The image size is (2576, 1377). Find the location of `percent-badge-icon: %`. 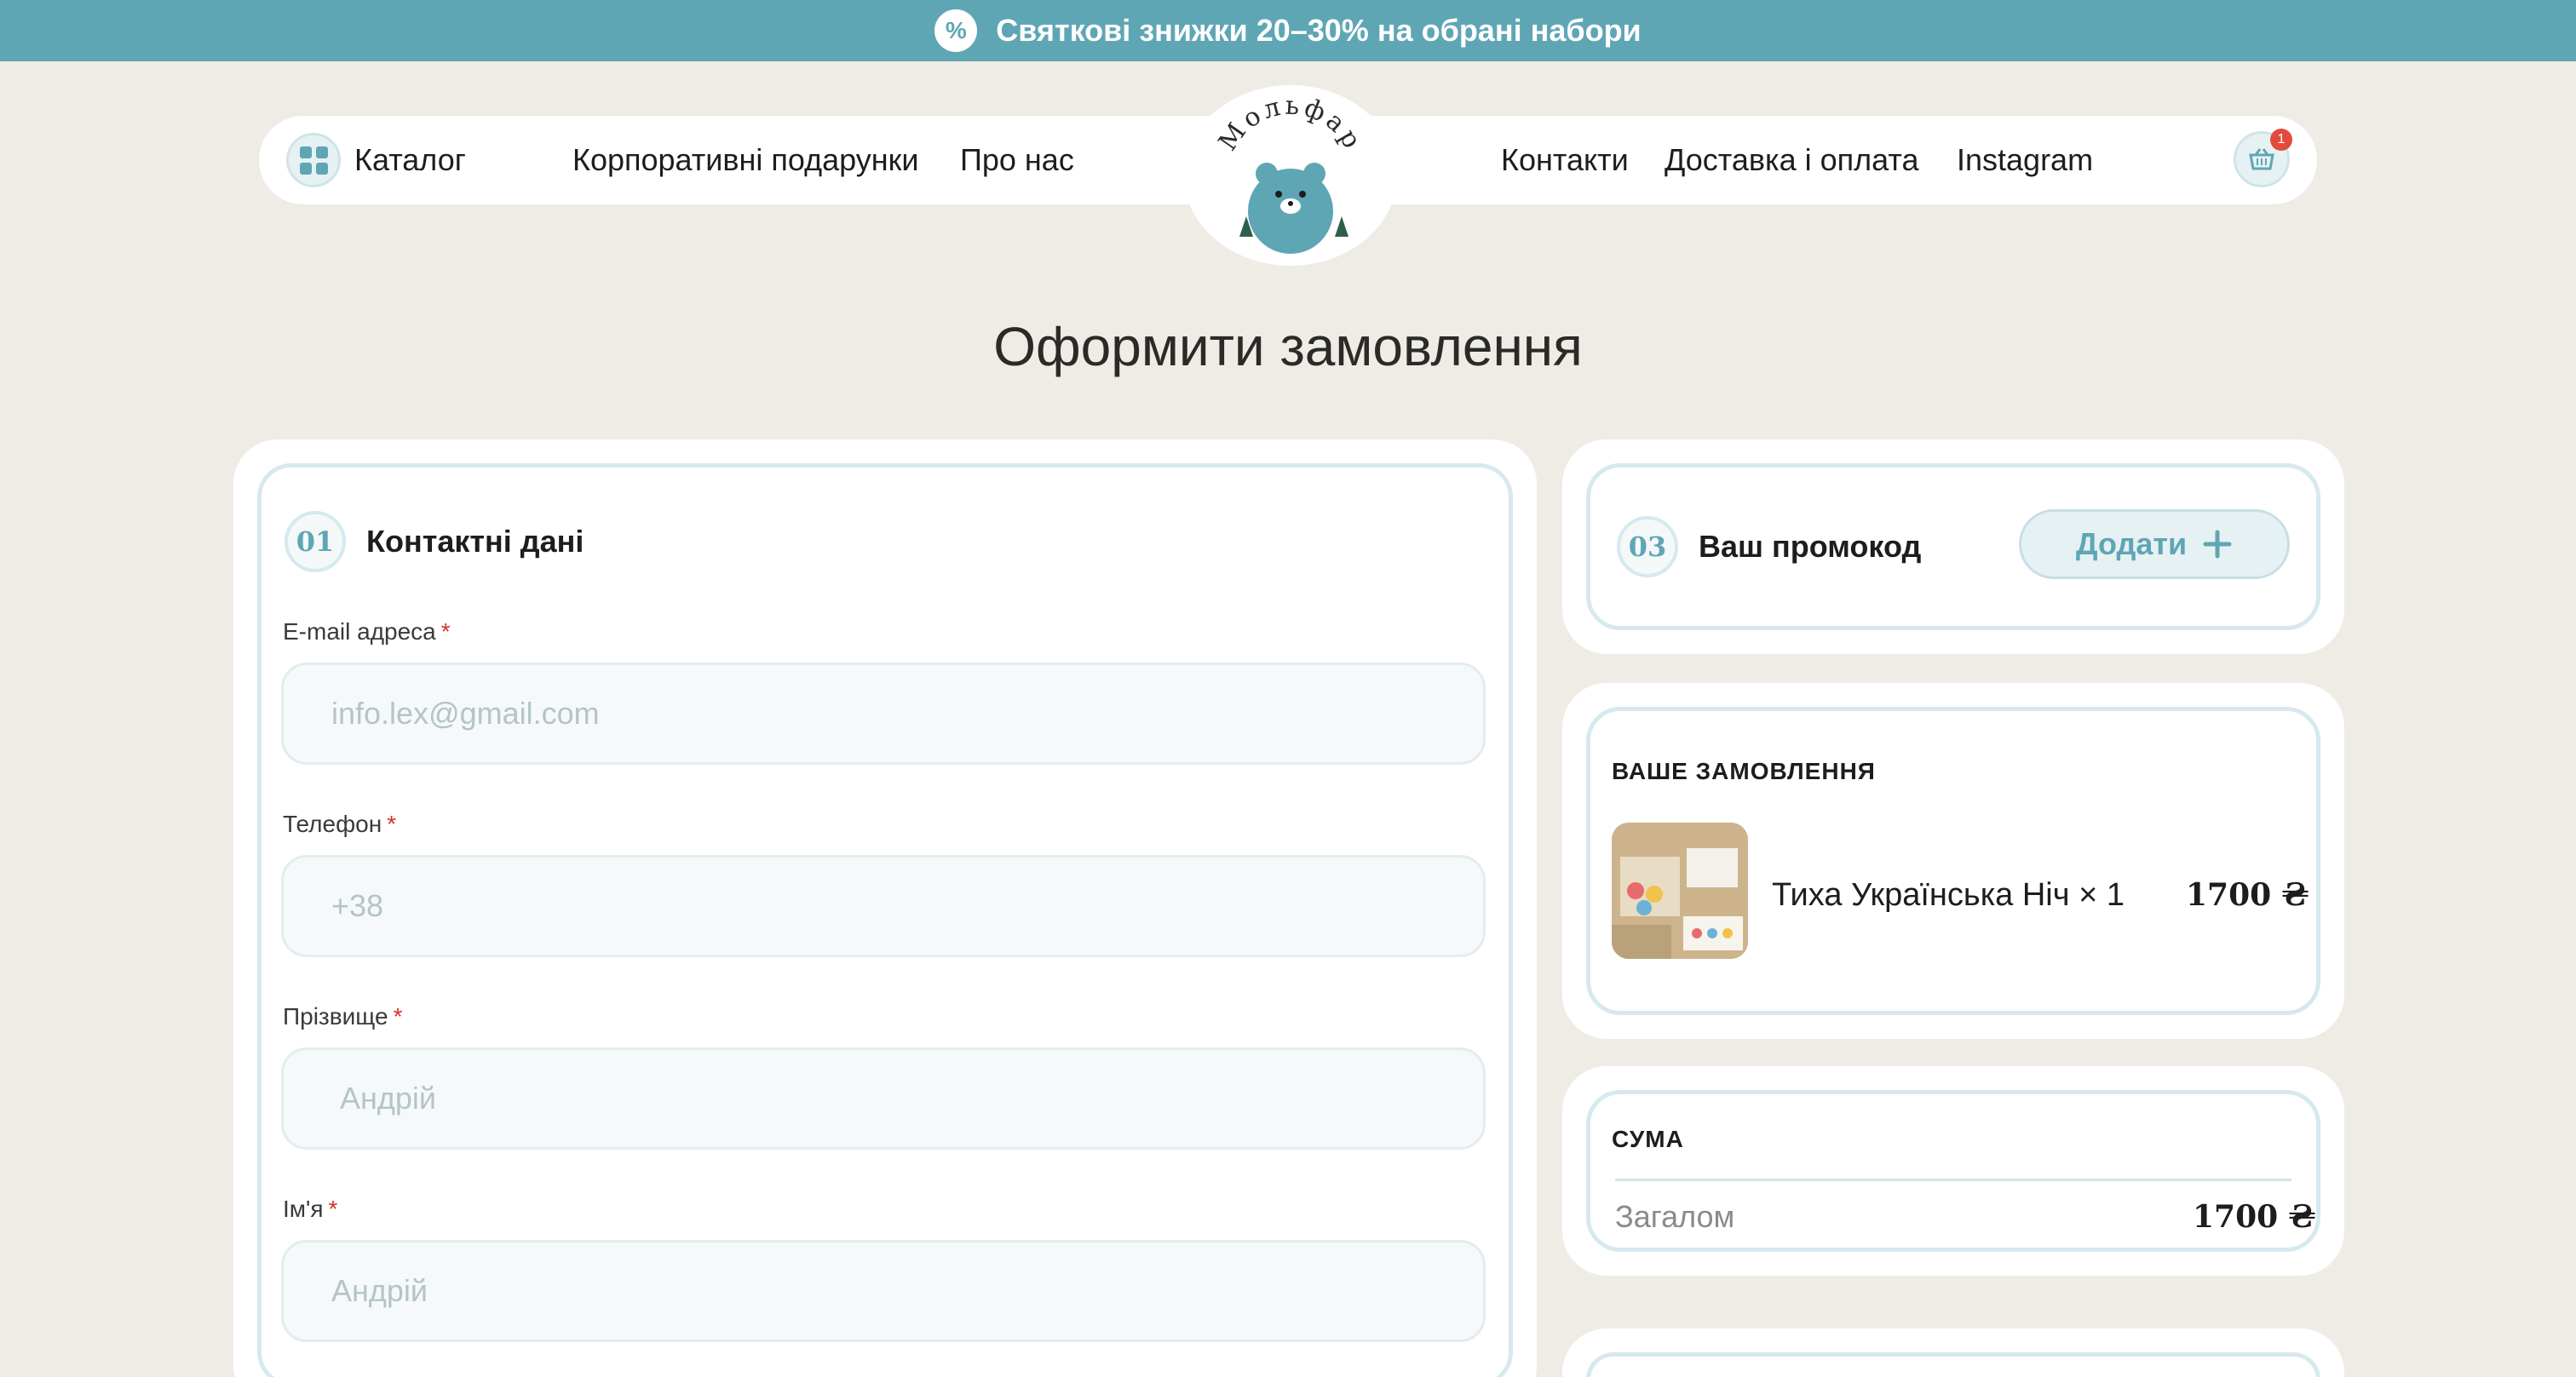

percent-badge-icon: % is located at coordinates (956, 30).